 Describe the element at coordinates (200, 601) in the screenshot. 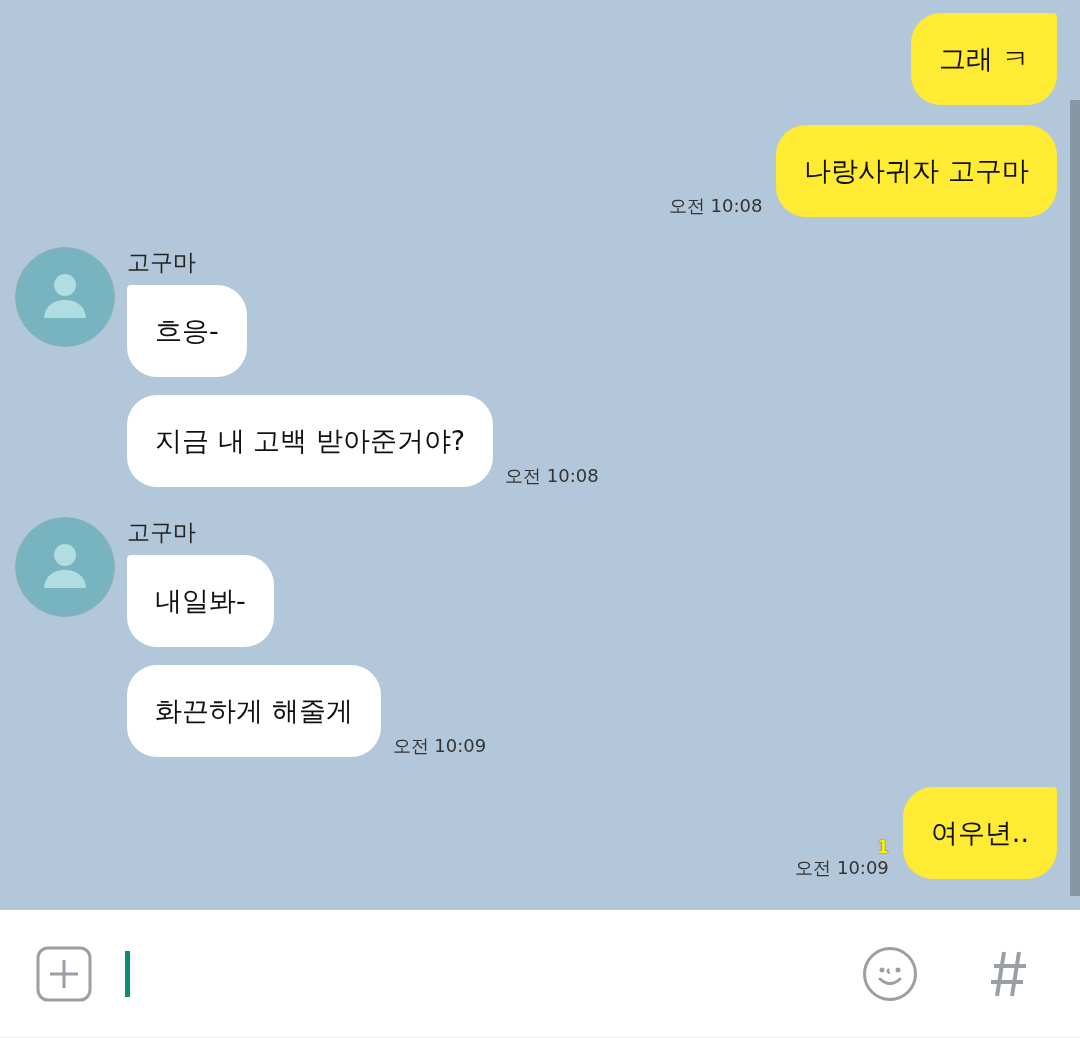

I see `message-bubble: 내일봐-` at that location.